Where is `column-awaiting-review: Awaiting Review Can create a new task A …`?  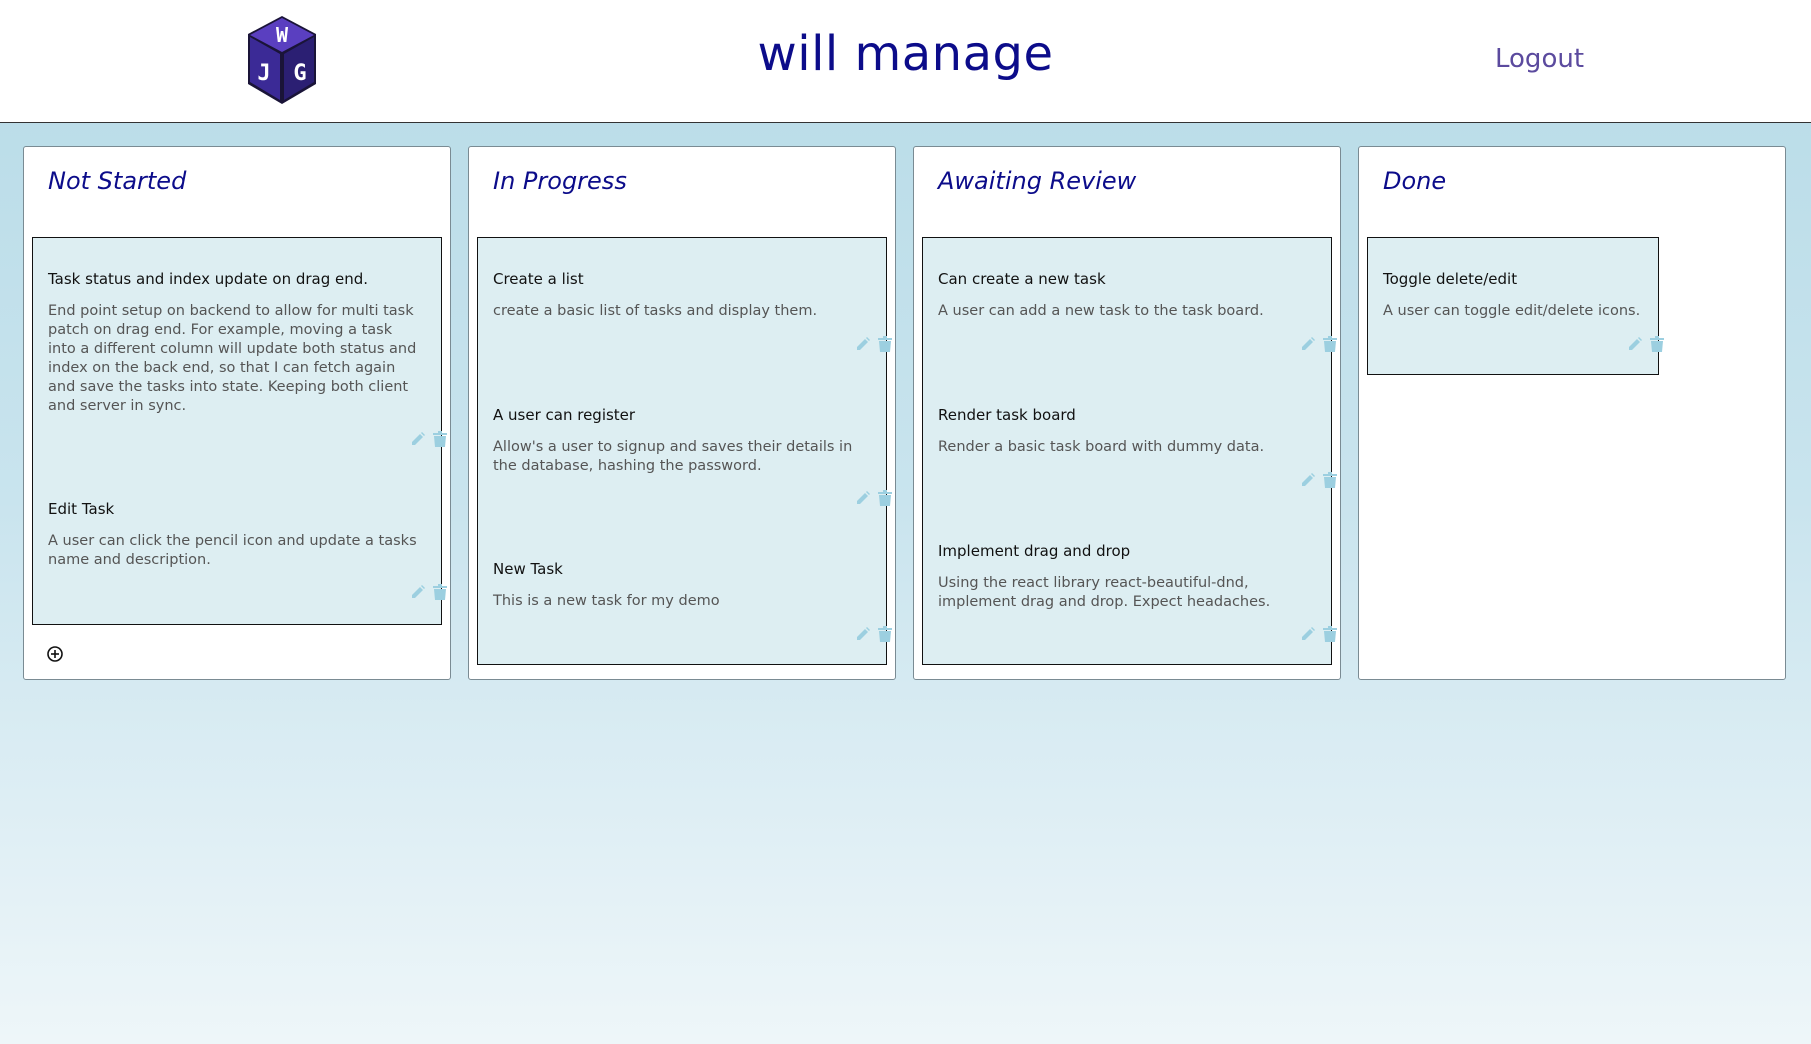
column-awaiting-review: Awaiting Review Can create a new task A … is located at coordinates (1127, 413).